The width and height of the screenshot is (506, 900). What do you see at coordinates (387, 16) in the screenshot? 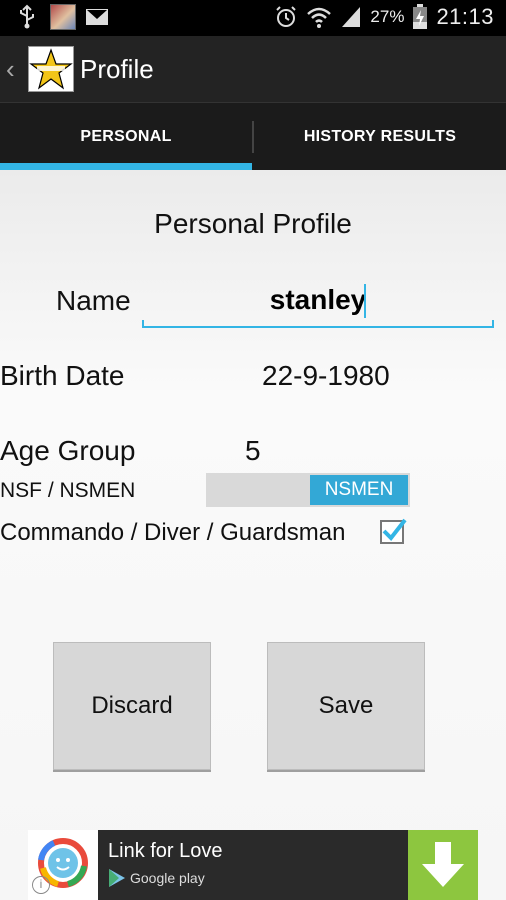
I see `battery-percent: 27%` at bounding box center [387, 16].